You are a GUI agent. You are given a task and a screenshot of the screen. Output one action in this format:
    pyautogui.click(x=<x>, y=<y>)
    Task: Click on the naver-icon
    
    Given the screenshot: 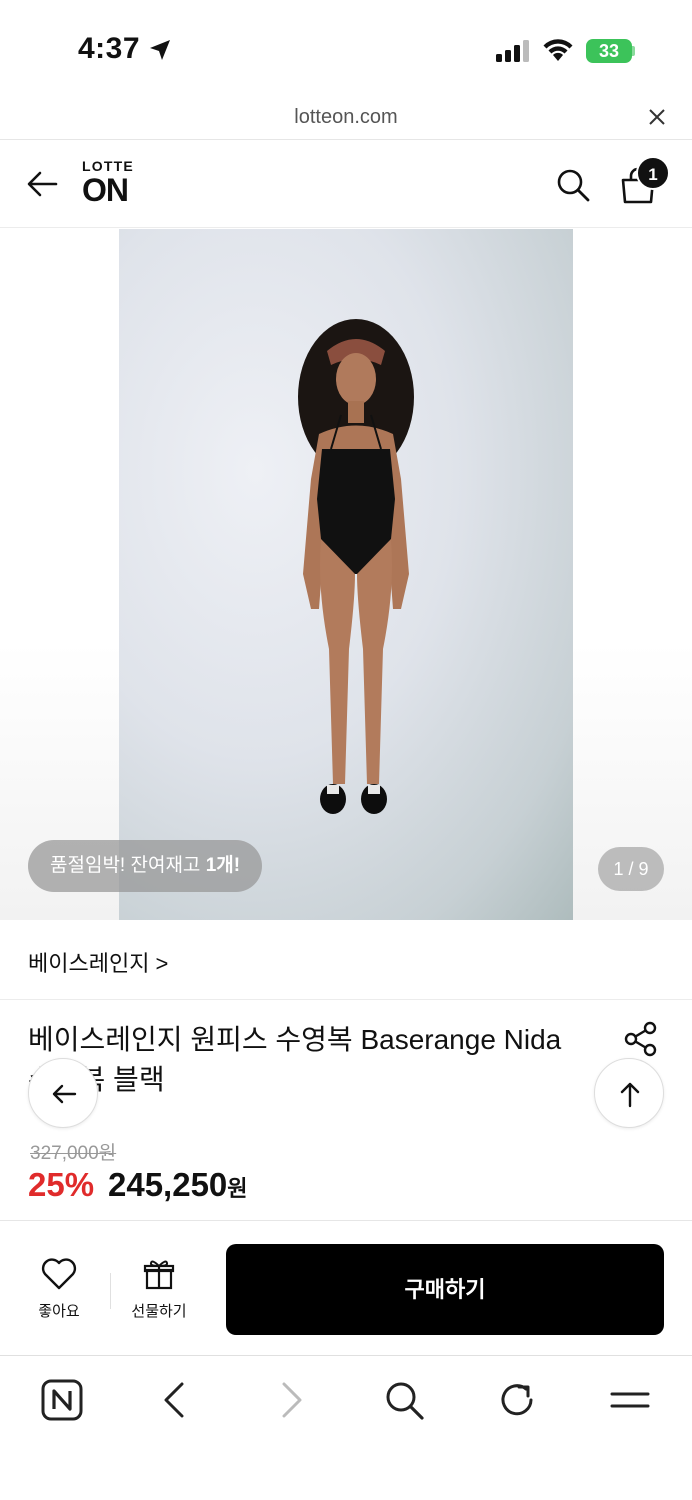 What is the action you would take?
    pyautogui.click(x=62, y=1400)
    